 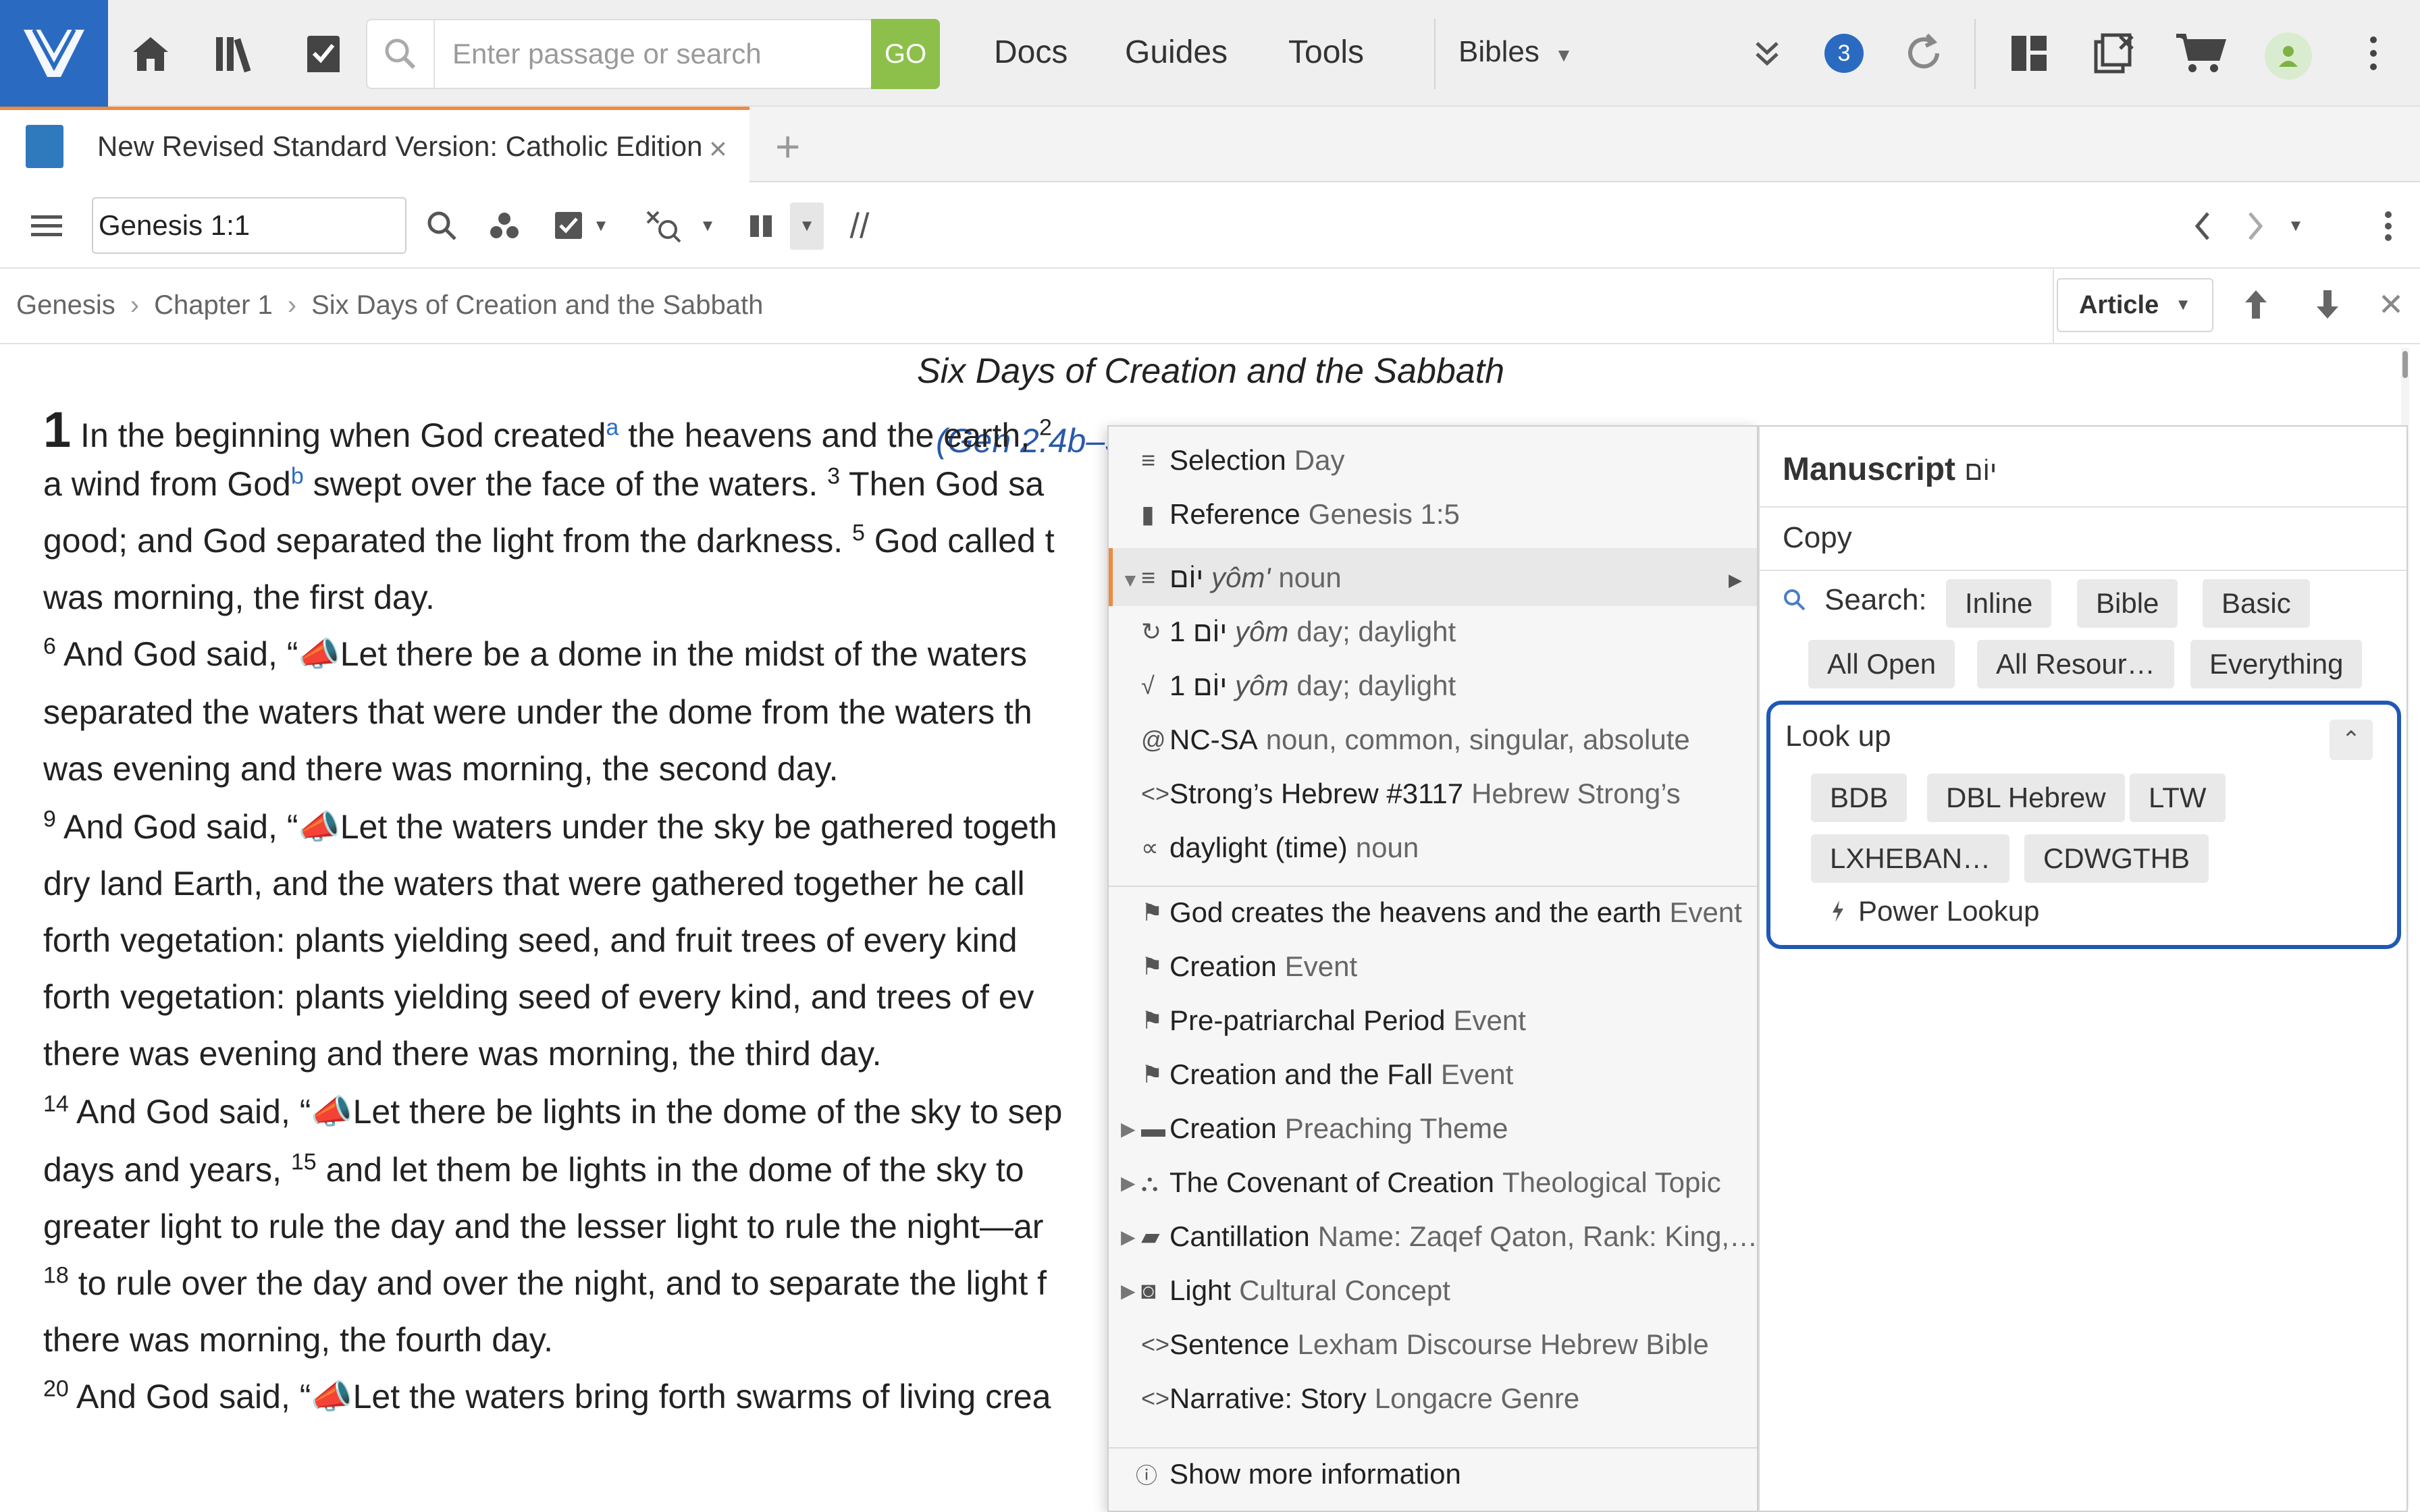 I want to click on search-everything-button: Everything, so click(x=2276, y=664).